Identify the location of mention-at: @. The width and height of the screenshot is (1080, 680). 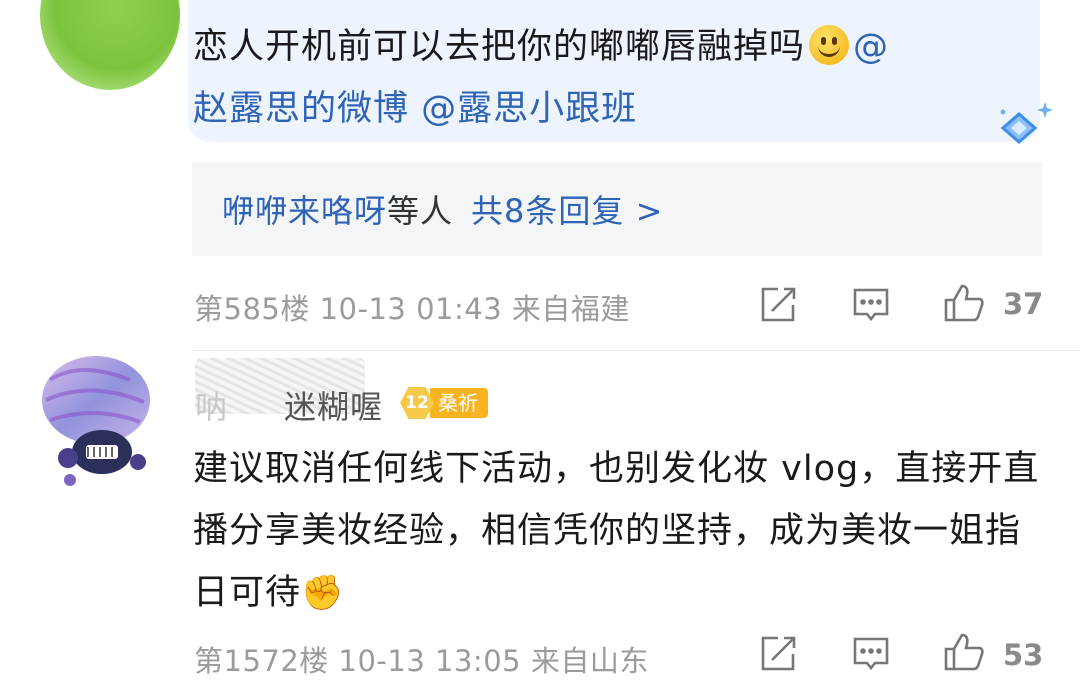
(871, 47).